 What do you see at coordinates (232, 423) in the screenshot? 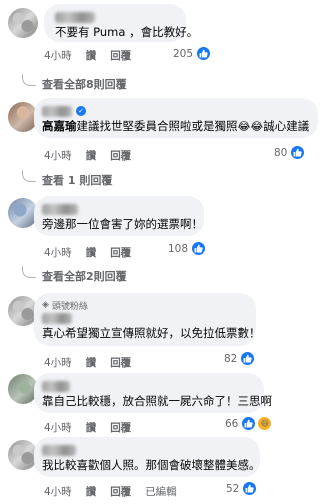
I see `reaction-count: 66` at bounding box center [232, 423].